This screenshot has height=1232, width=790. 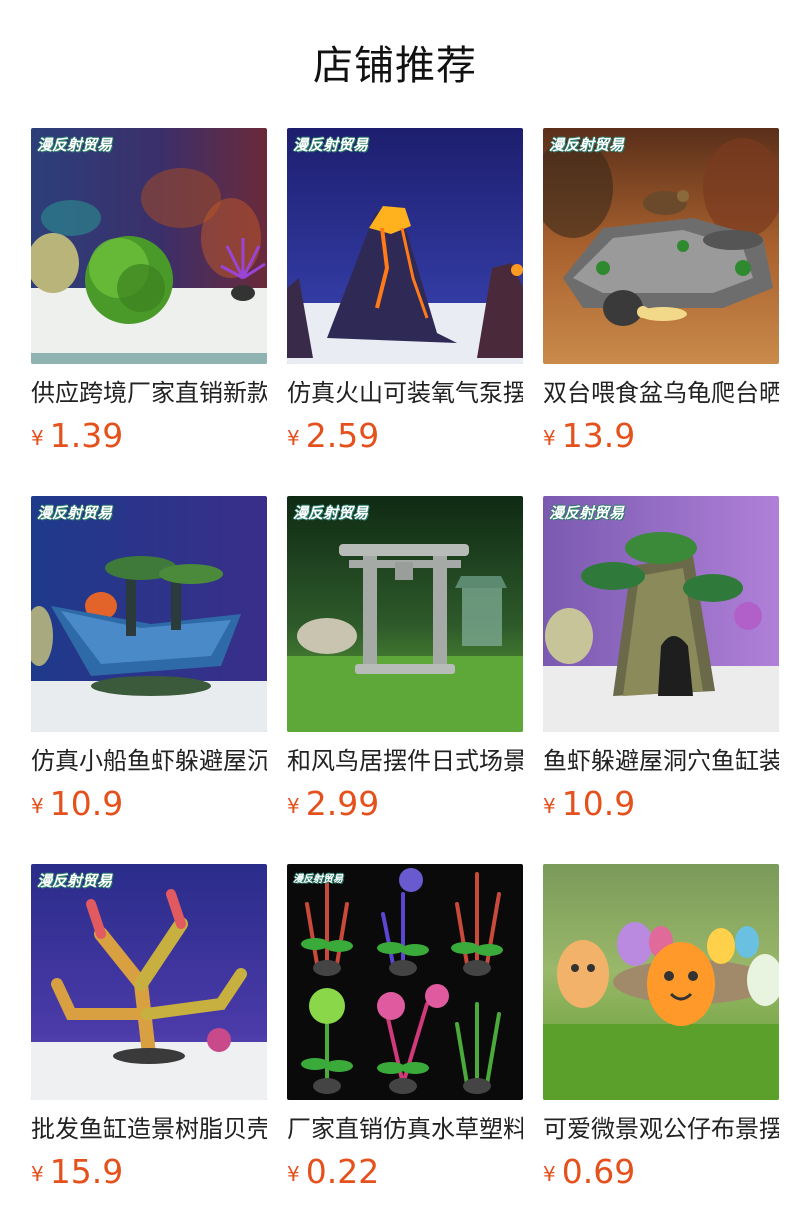 What do you see at coordinates (342, 803) in the screenshot?
I see `price-value: 2.99` at bounding box center [342, 803].